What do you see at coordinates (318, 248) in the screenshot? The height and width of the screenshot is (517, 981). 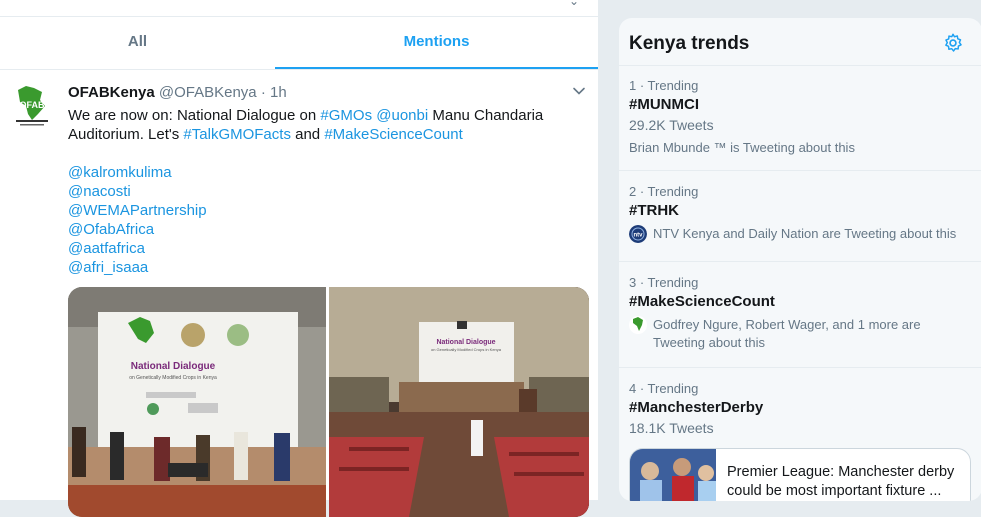 I see `mention-link: @aatfafrica` at bounding box center [318, 248].